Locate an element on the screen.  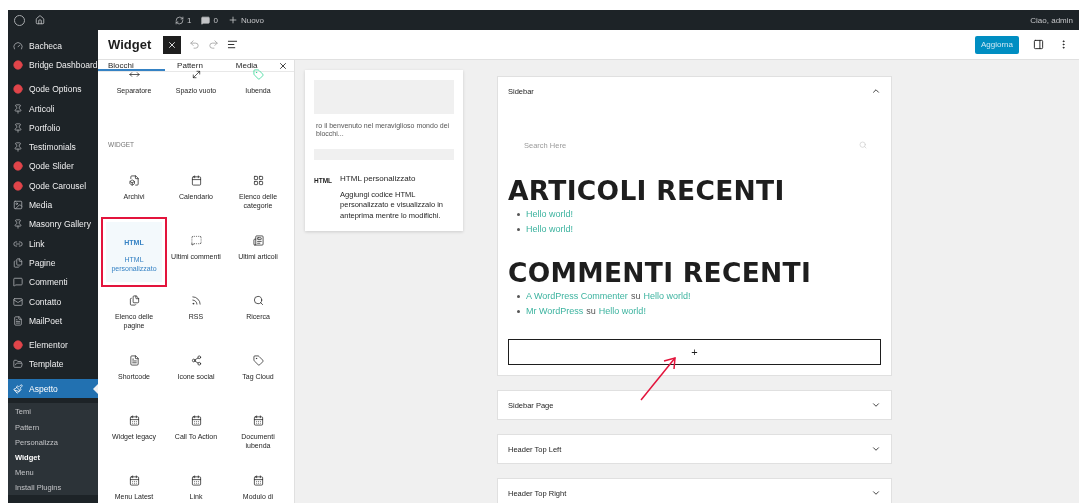
refresh-icon is located at coordinates (179, 20).